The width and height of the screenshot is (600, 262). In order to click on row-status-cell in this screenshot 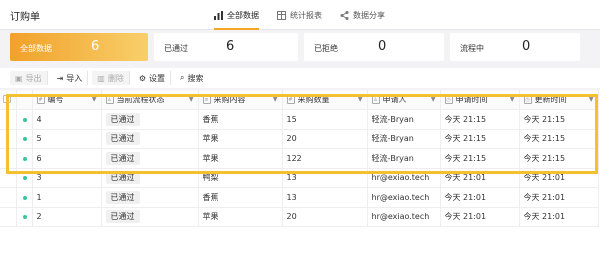, I will do `click(24, 119)`.